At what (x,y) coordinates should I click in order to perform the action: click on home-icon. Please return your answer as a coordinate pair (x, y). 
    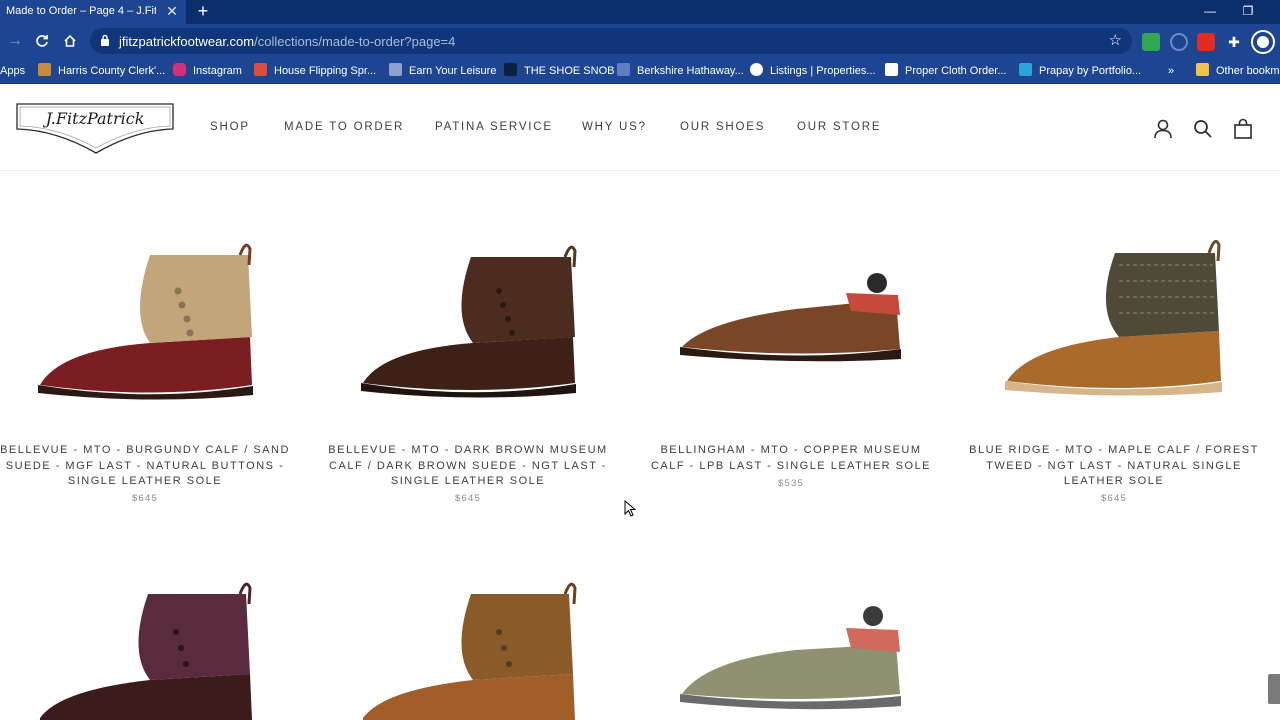
    Looking at the image, I should click on (70, 41).